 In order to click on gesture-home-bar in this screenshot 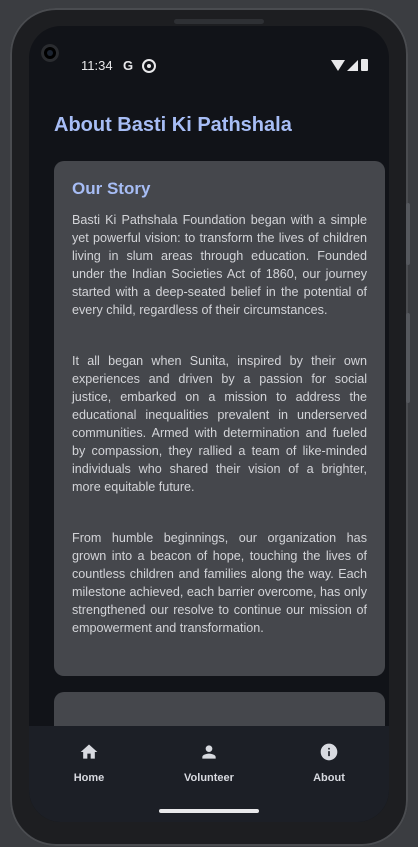, I will do `click(209, 811)`.